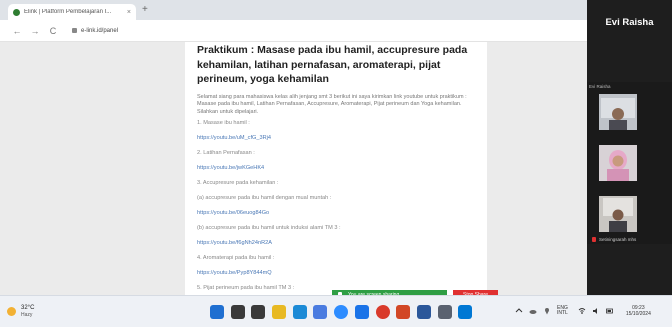 This screenshot has height=327, width=672. Describe the element at coordinates (293, 31) in the screenshot. I see `browser-toolbar: ← → C e-link.id/panel` at that location.